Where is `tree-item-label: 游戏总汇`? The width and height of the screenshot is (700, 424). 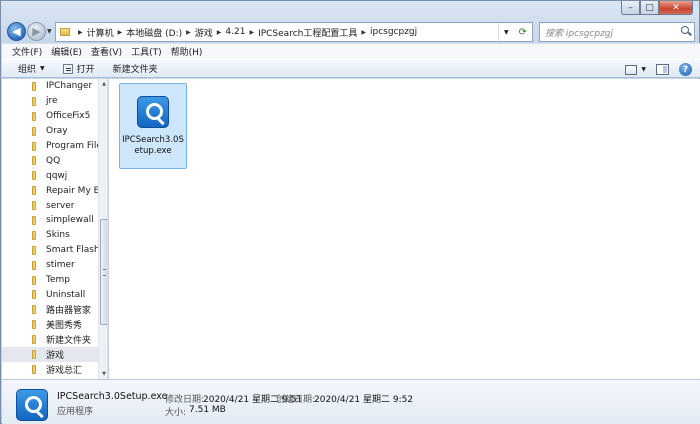
tree-item-label: 游戏总汇 is located at coordinates (64, 370).